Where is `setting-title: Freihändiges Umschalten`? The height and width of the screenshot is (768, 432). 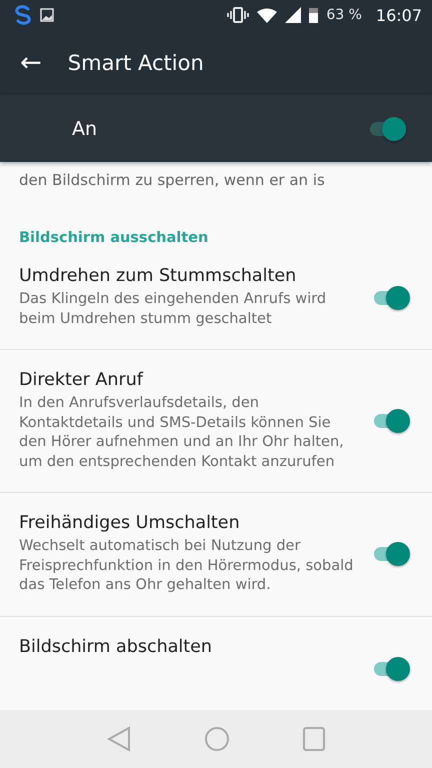
setting-title: Freihändiges Umschalten is located at coordinates (130, 523).